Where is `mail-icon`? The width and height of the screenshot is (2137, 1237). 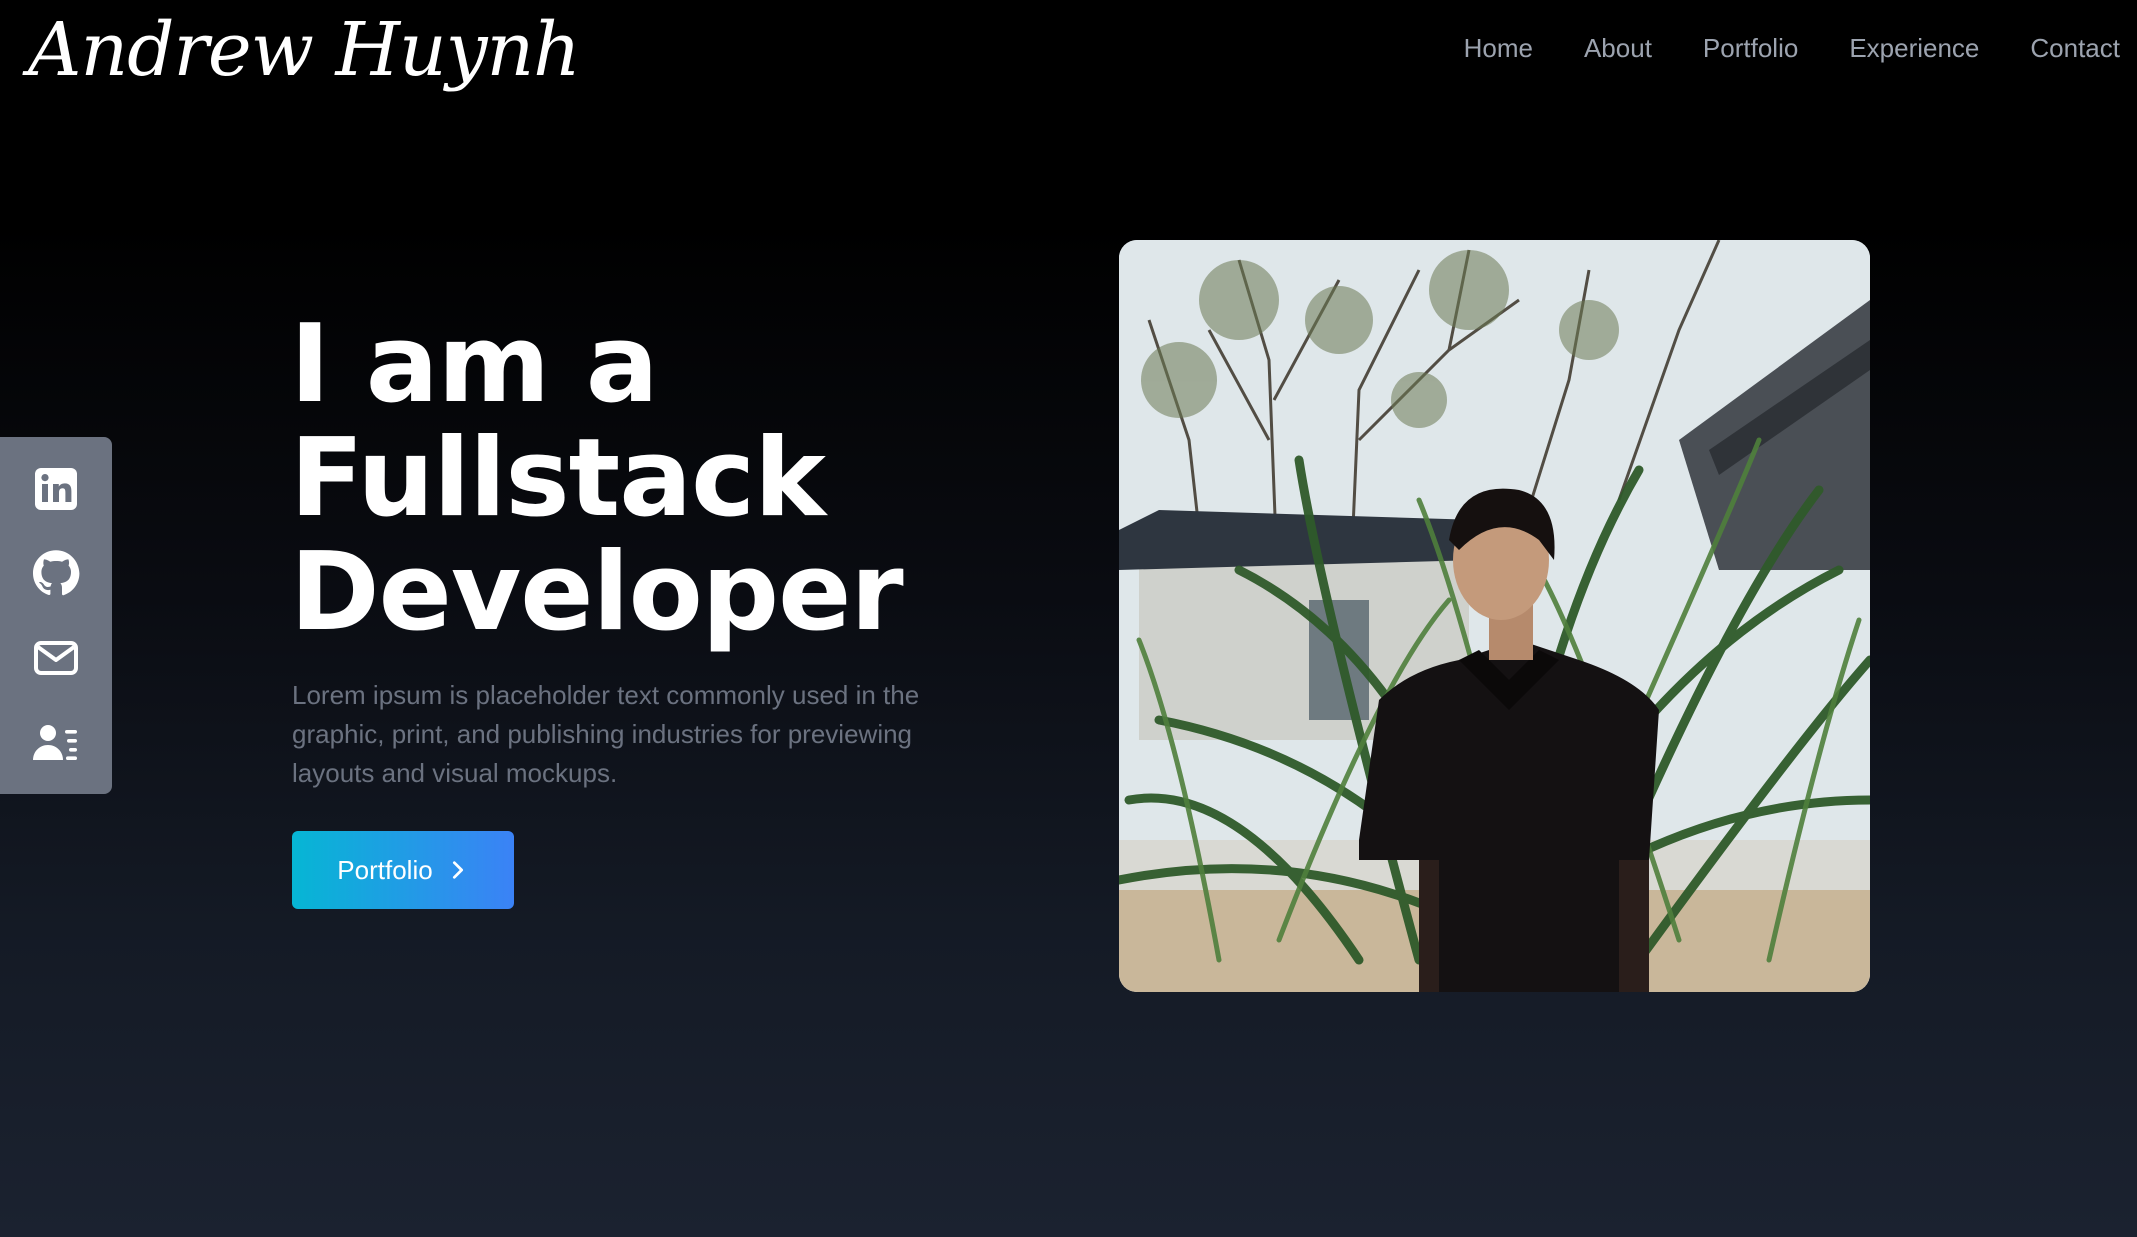 mail-icon is located at coordinates (56, 657).